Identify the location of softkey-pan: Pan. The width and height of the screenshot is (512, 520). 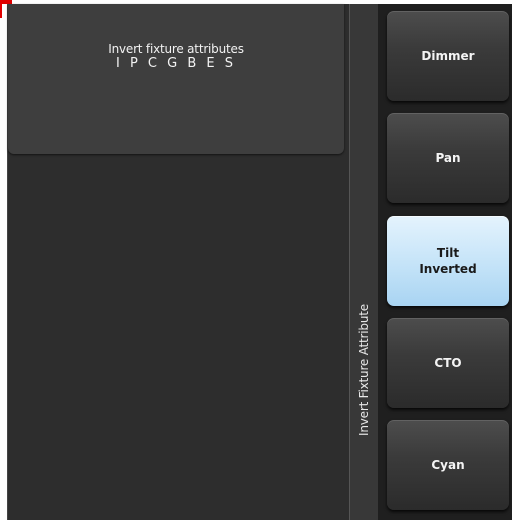
(448, 158).